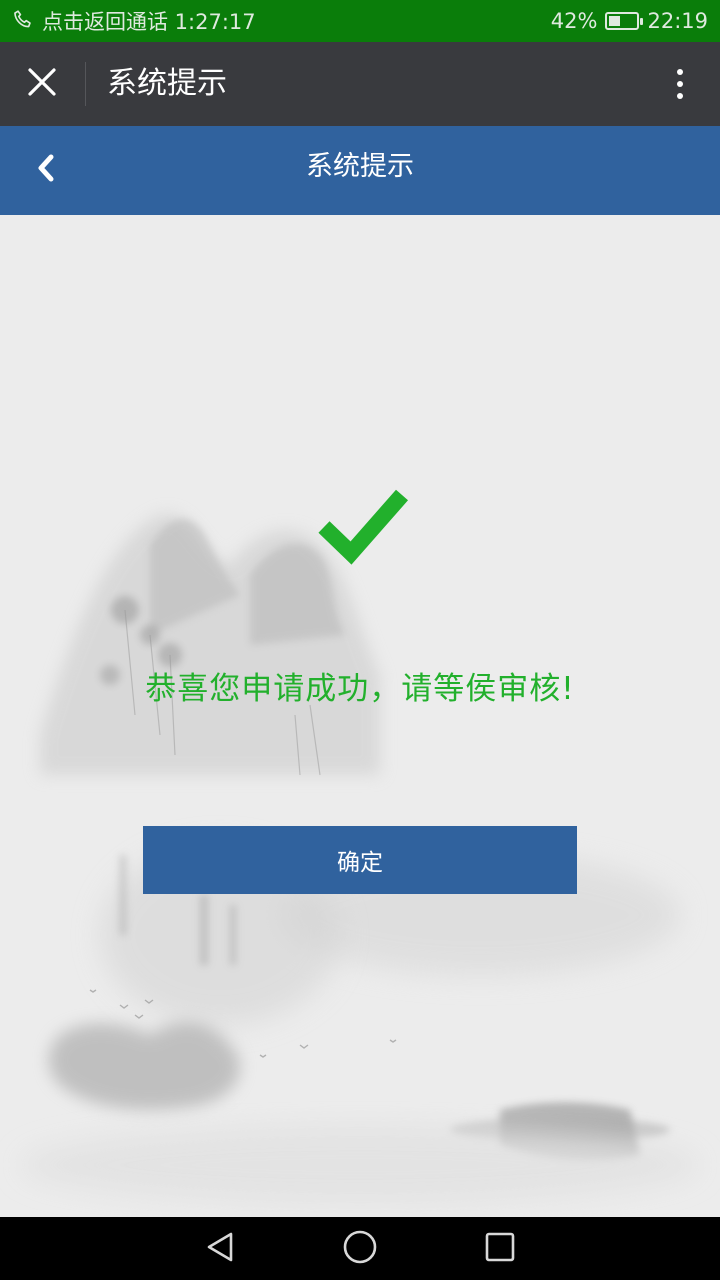  What do you see at coordinates (149, 22) in the screenshot?
I see `call-return-text: 点击返回通话 1:27:17` at bounding box center [149, 22].